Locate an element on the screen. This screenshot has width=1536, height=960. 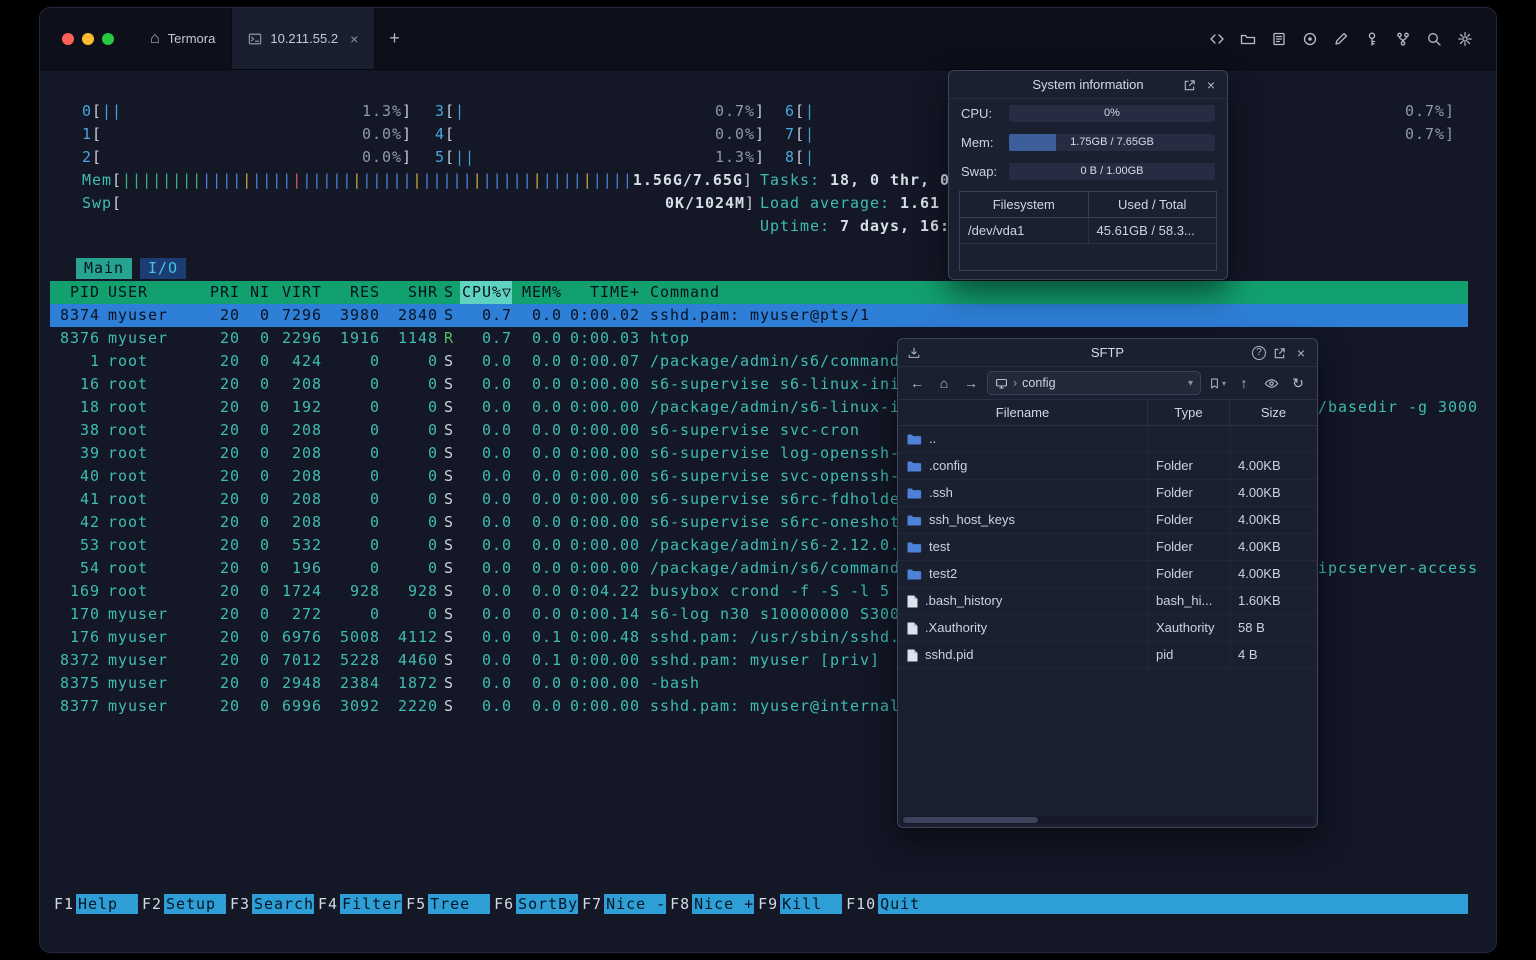
col-header-s: S is located at coordinates (449, 292).